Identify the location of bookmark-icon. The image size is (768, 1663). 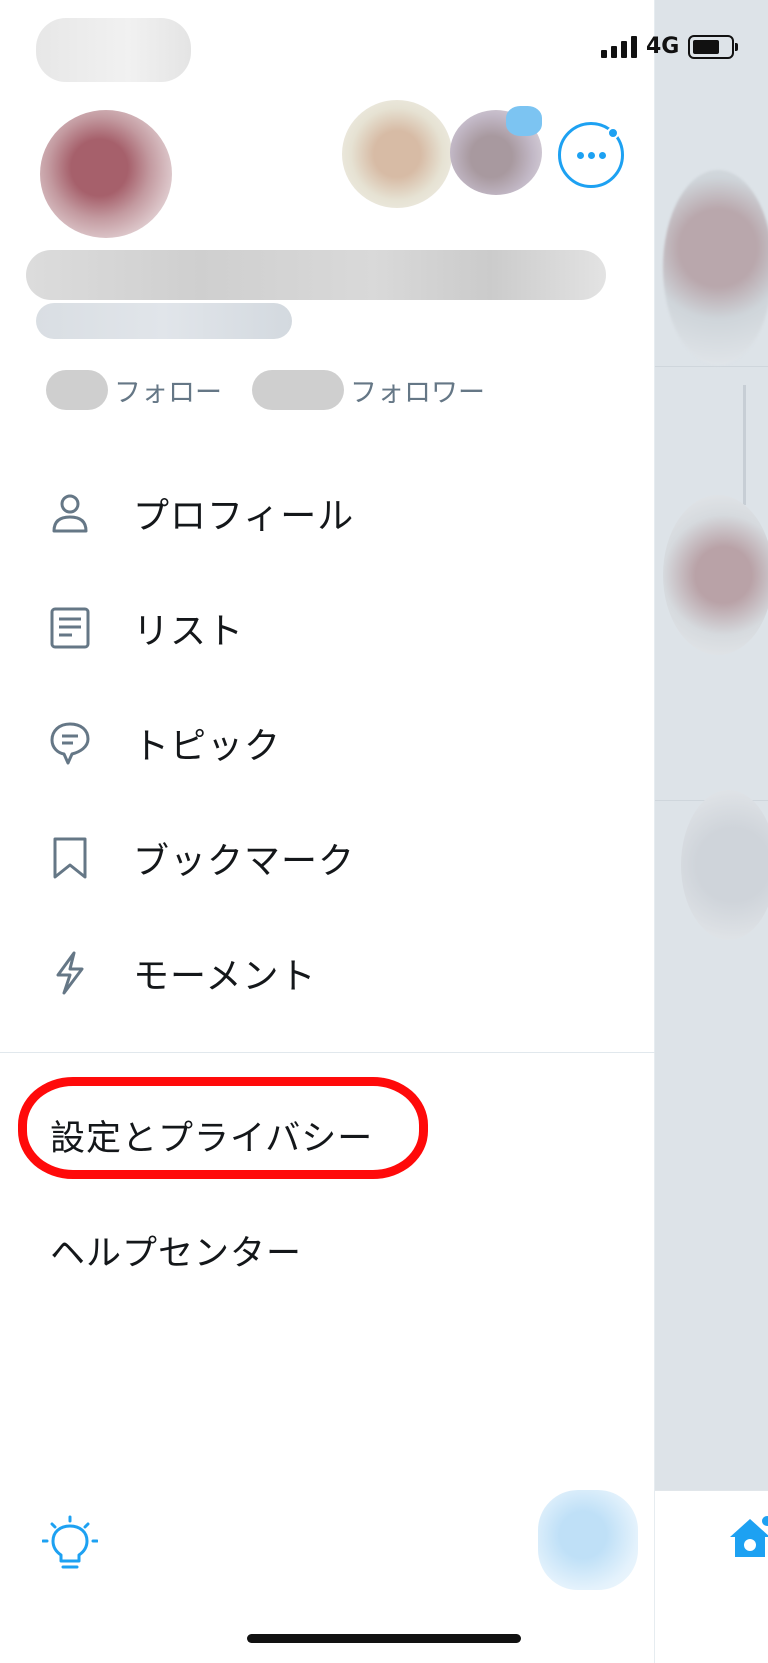
(70, 857).